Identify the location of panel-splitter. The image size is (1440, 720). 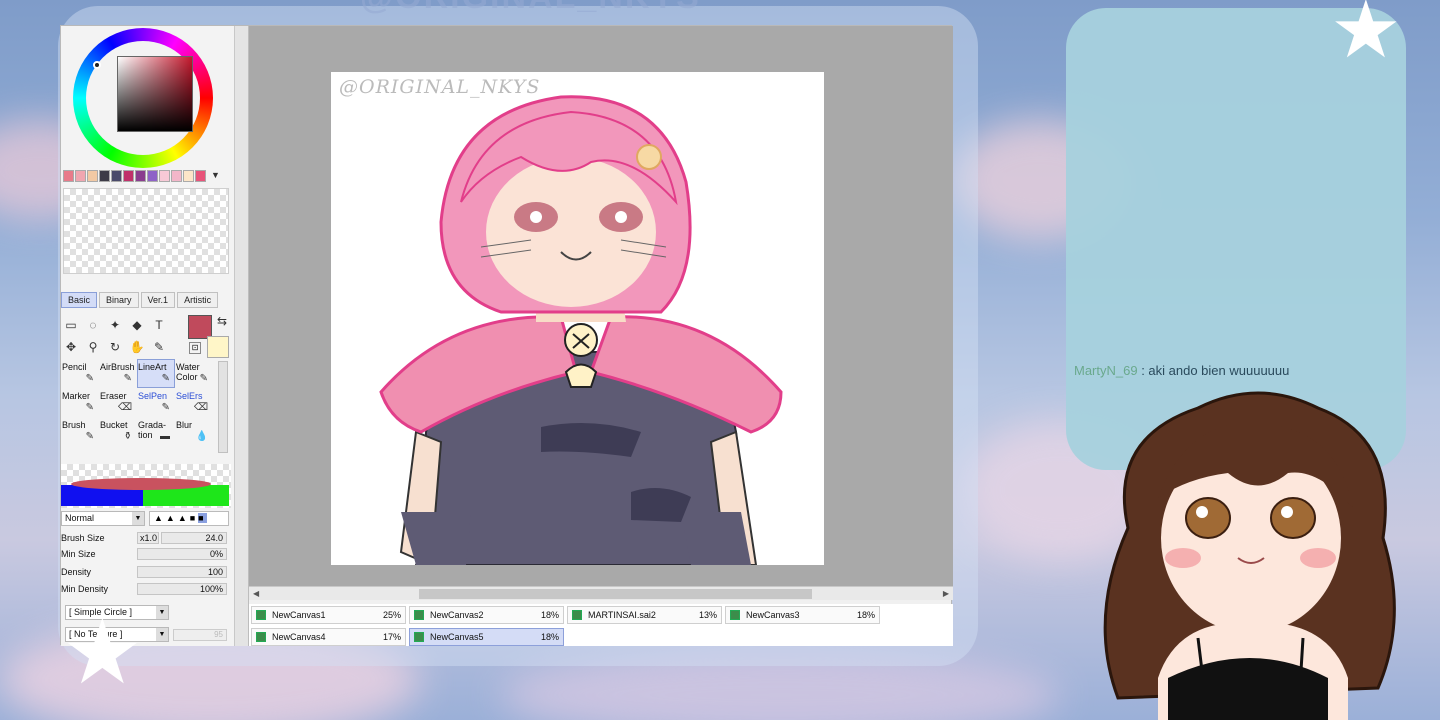
(242, 336).